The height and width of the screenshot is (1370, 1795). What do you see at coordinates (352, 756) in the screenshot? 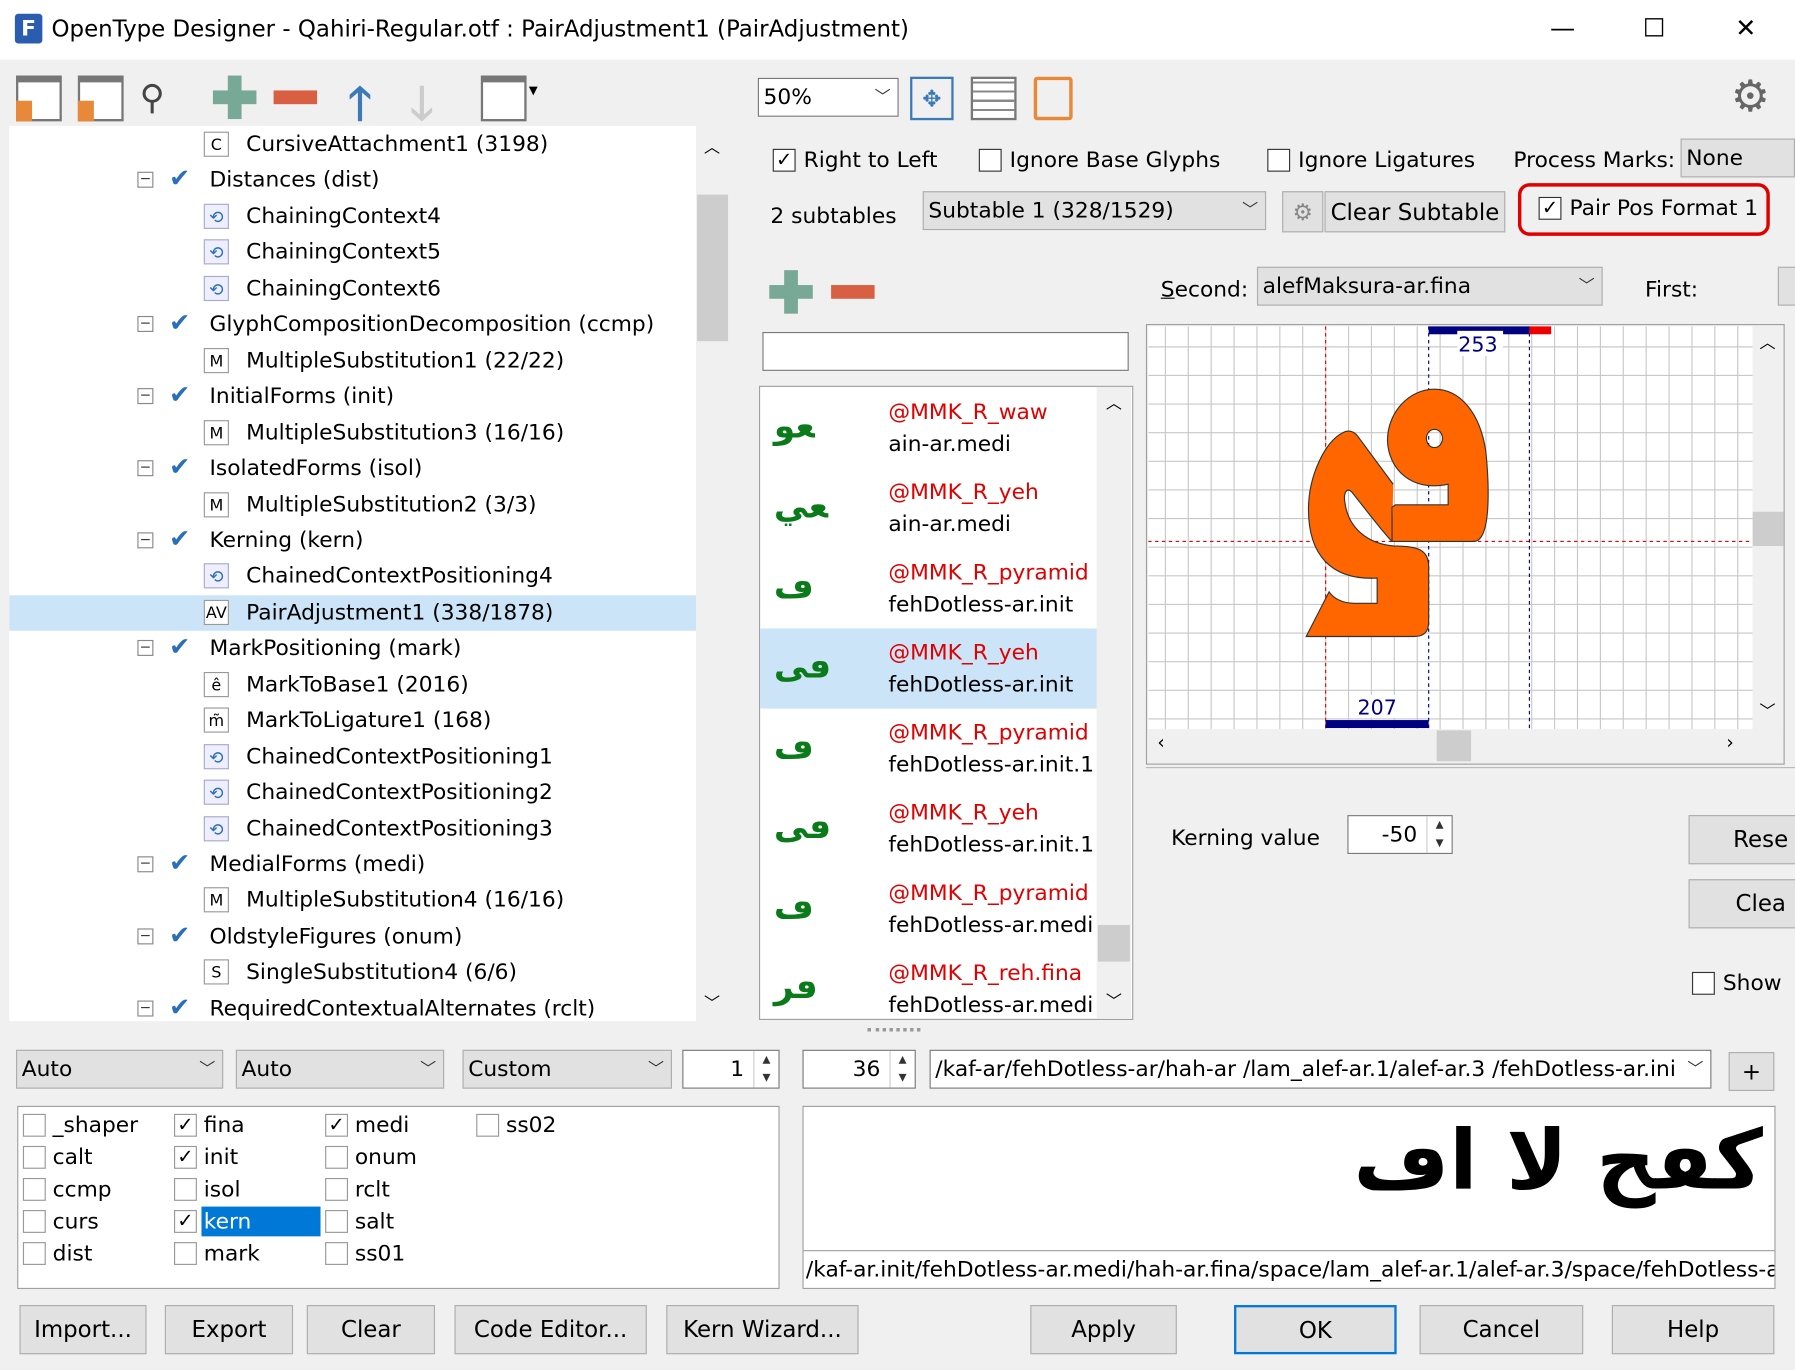
I see `tree-item: ⟲ ChainedContextPositioning1` at bounding box center [352, 756].